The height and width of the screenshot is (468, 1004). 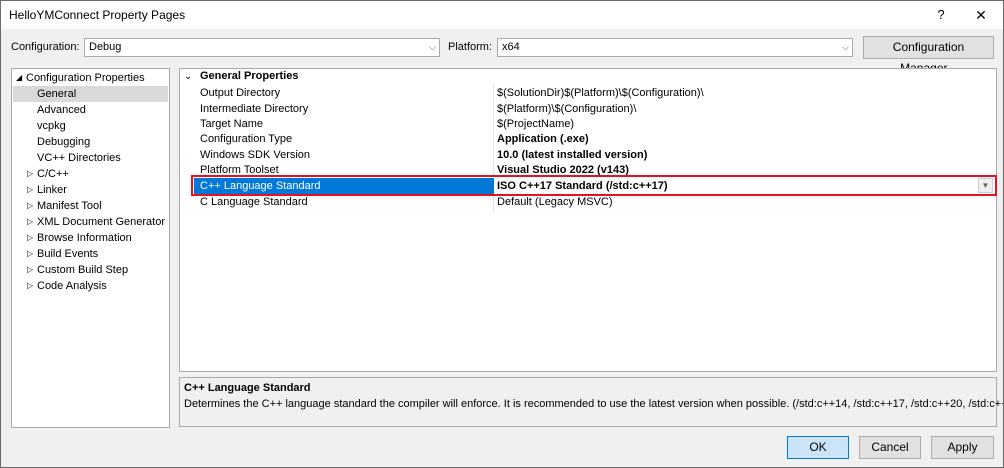 What do you see at coordinates (105, 47) in the screenshot?
I see `configuration-value: Debug` at bounding box center [105, 47].